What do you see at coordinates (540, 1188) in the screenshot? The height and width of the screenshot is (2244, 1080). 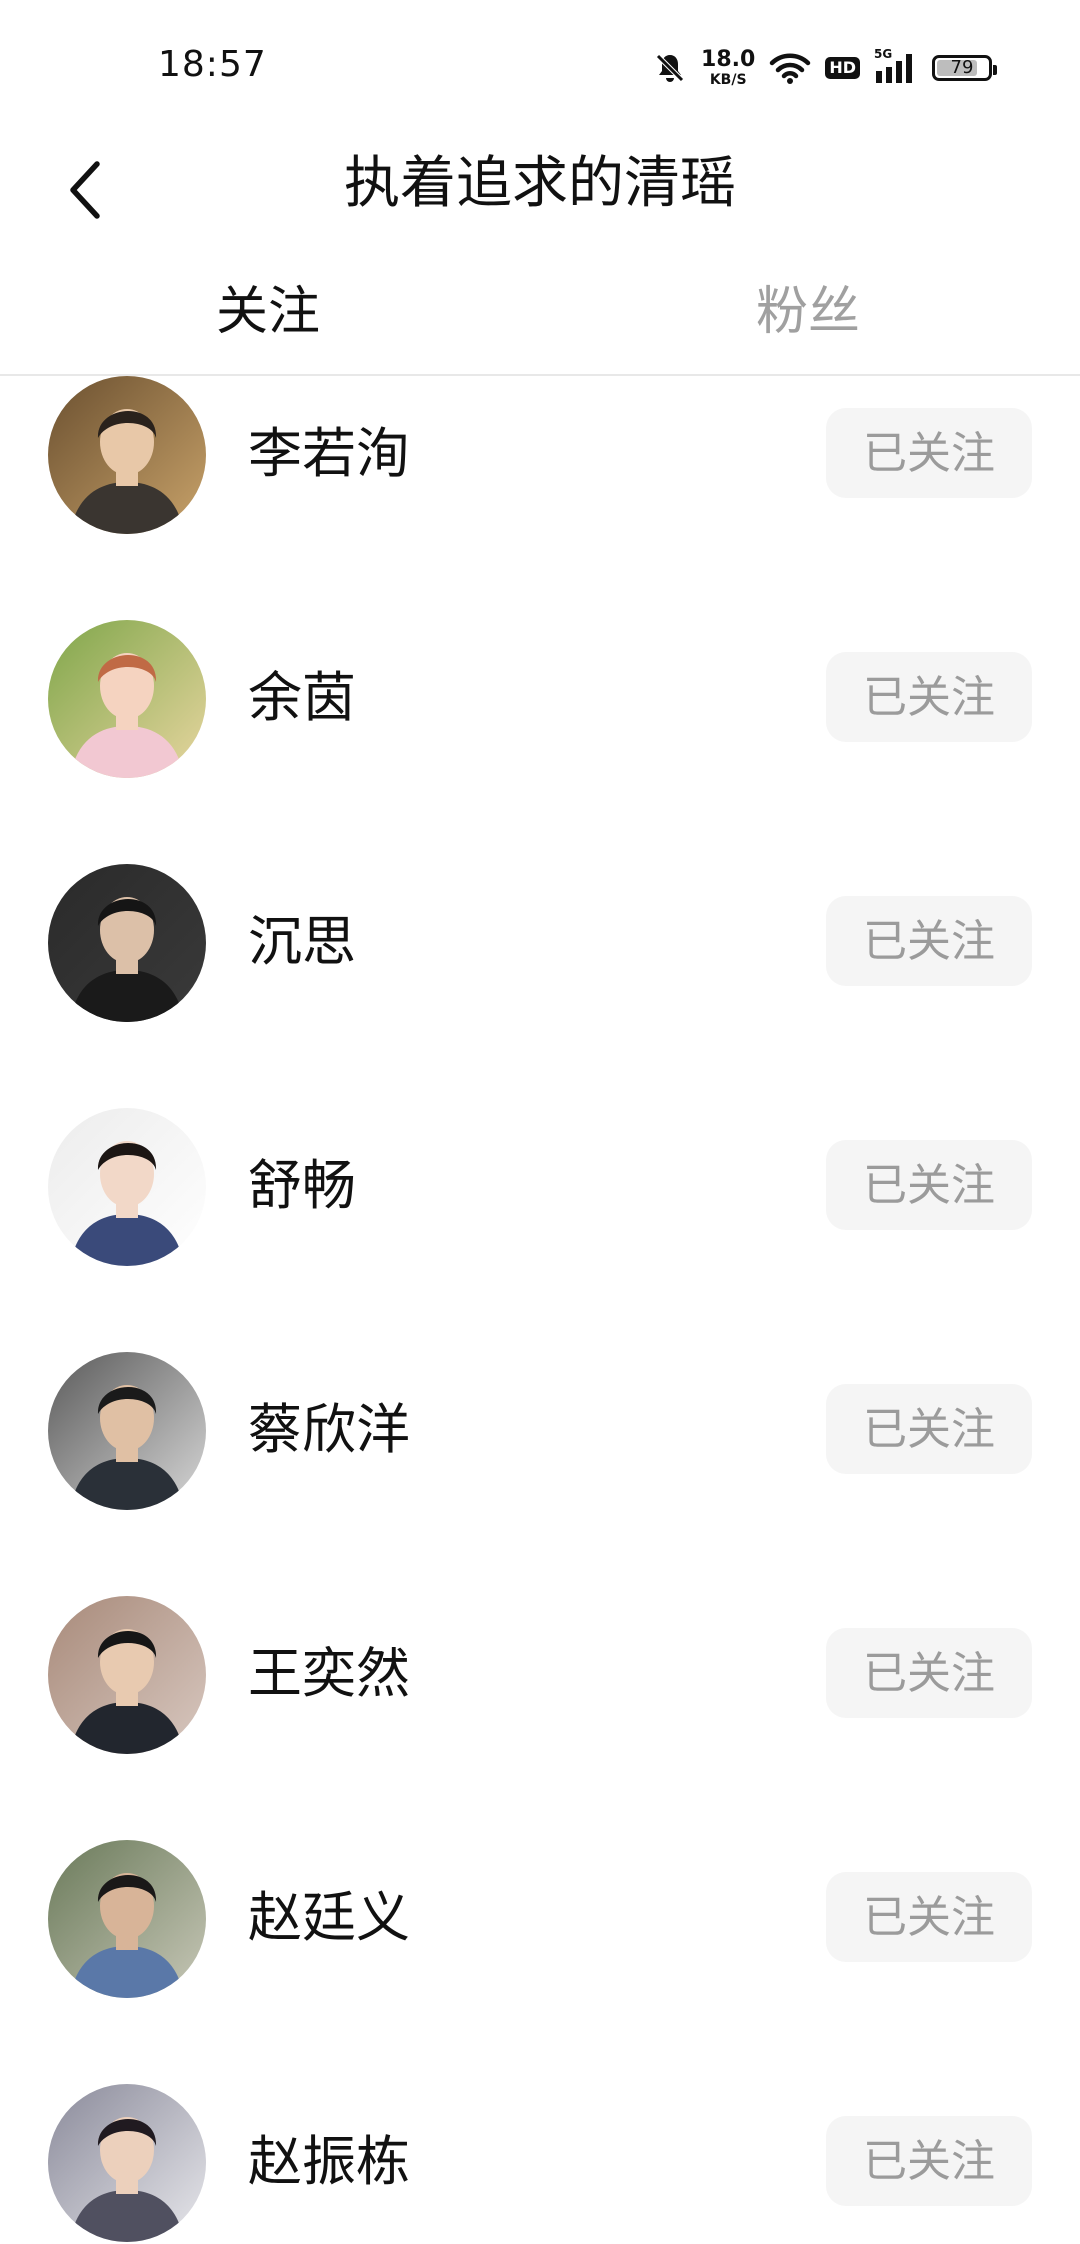 I see `list-item: 舒畅 已关注` at bounding box center [540, 1188].